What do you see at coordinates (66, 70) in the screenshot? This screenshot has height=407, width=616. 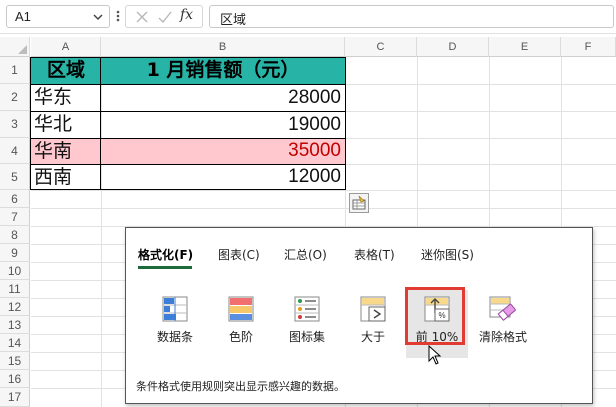 I see `table-header-region: 区域` at bounding box center [66, 70].